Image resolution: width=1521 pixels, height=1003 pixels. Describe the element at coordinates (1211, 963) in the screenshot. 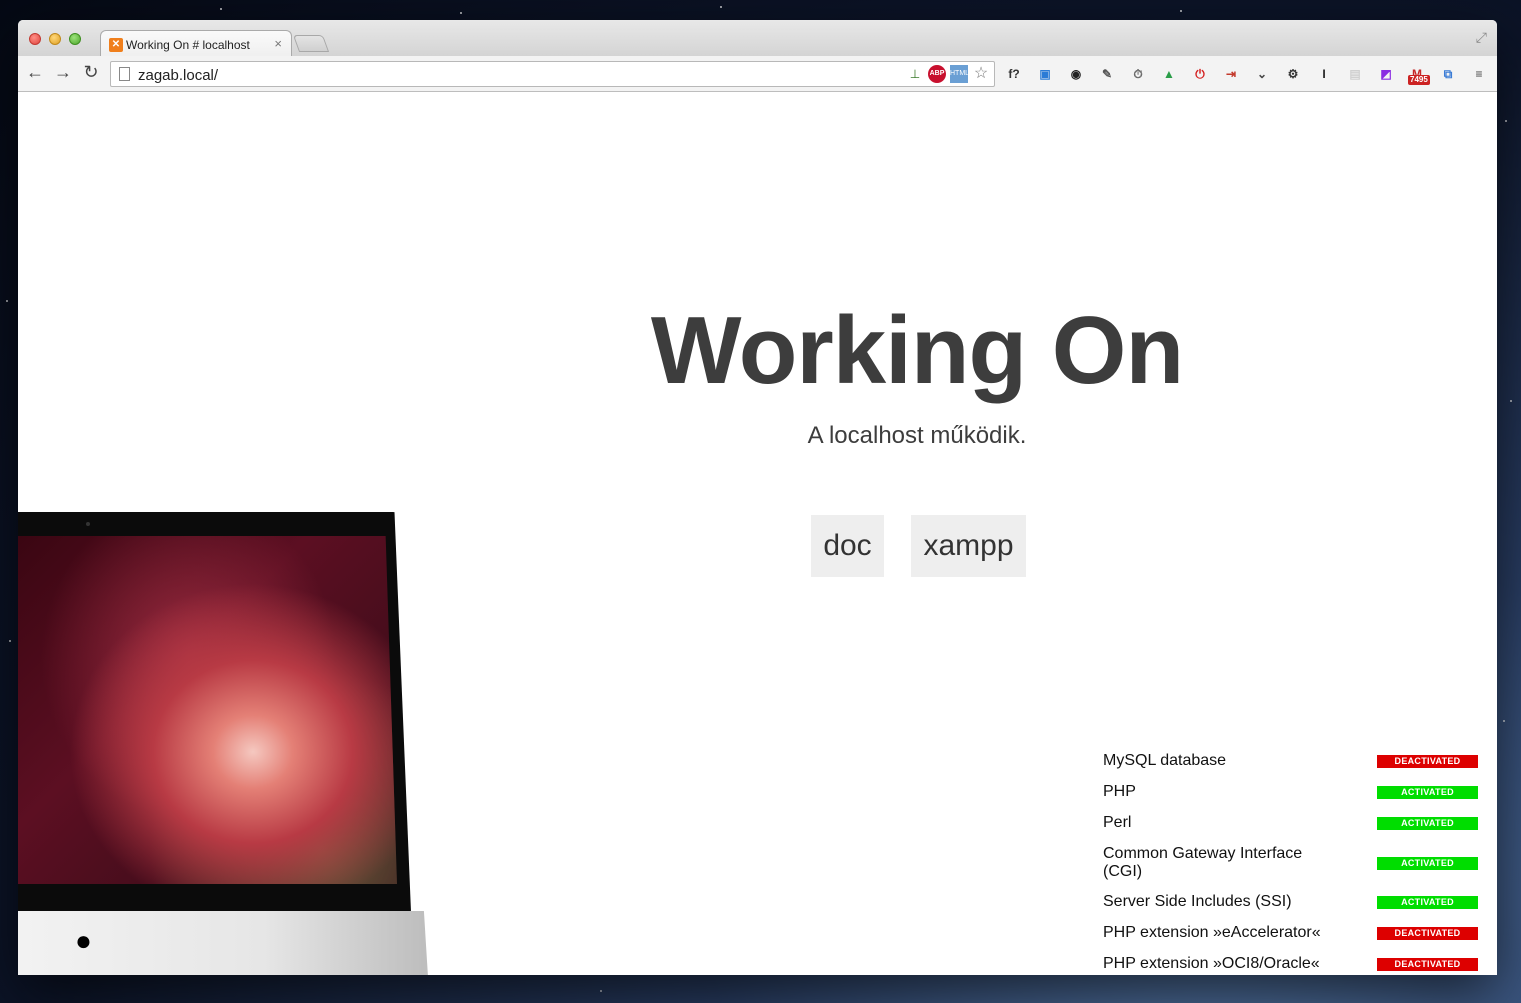

I see `status-label: PHP extension »OCI8/Oracle«` at that location.